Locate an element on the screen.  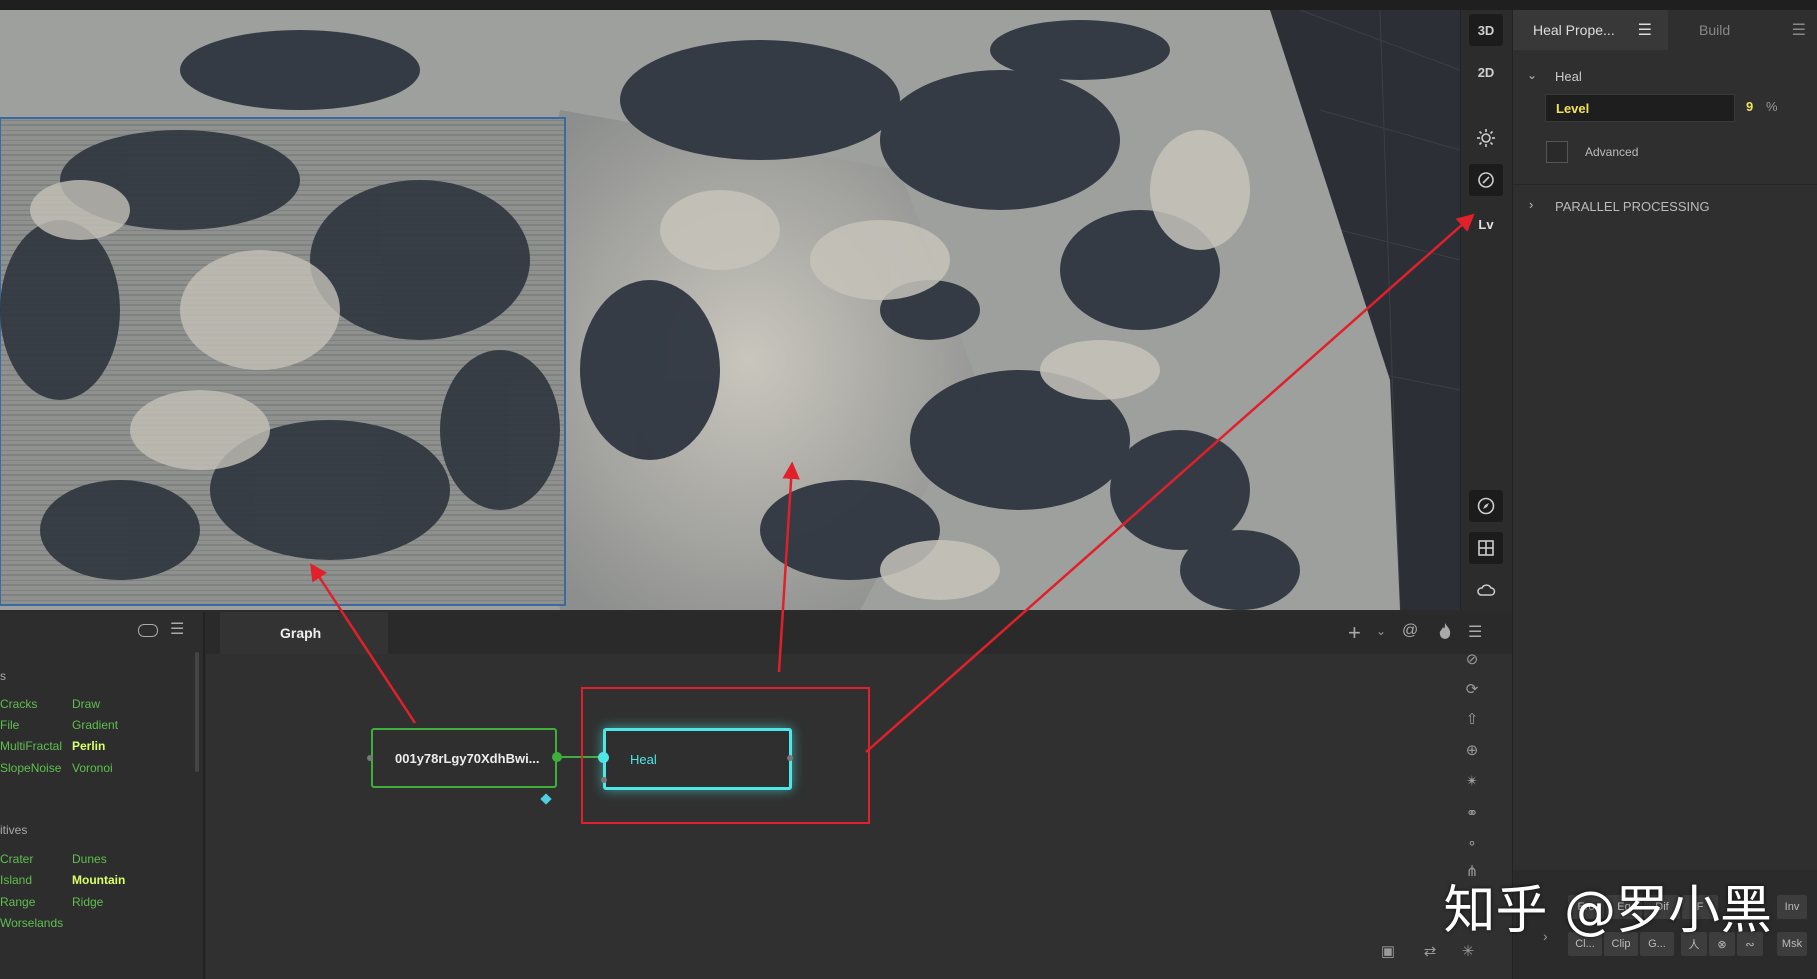
highlight-box is located at coordinates (725, 755).